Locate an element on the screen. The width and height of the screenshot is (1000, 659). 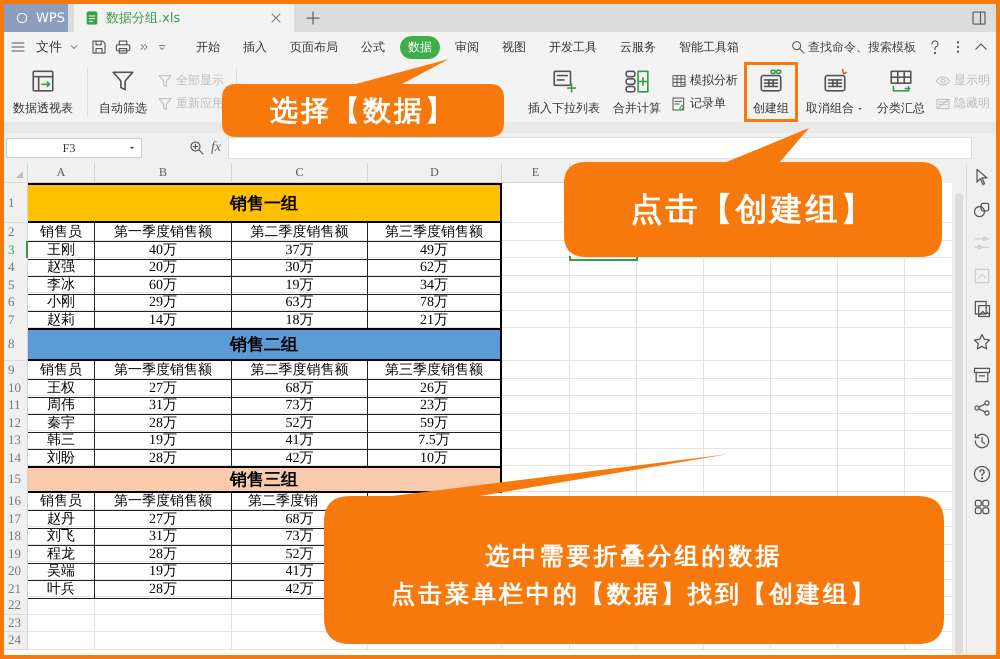
apps-icon is located at coordinates (982, 507).